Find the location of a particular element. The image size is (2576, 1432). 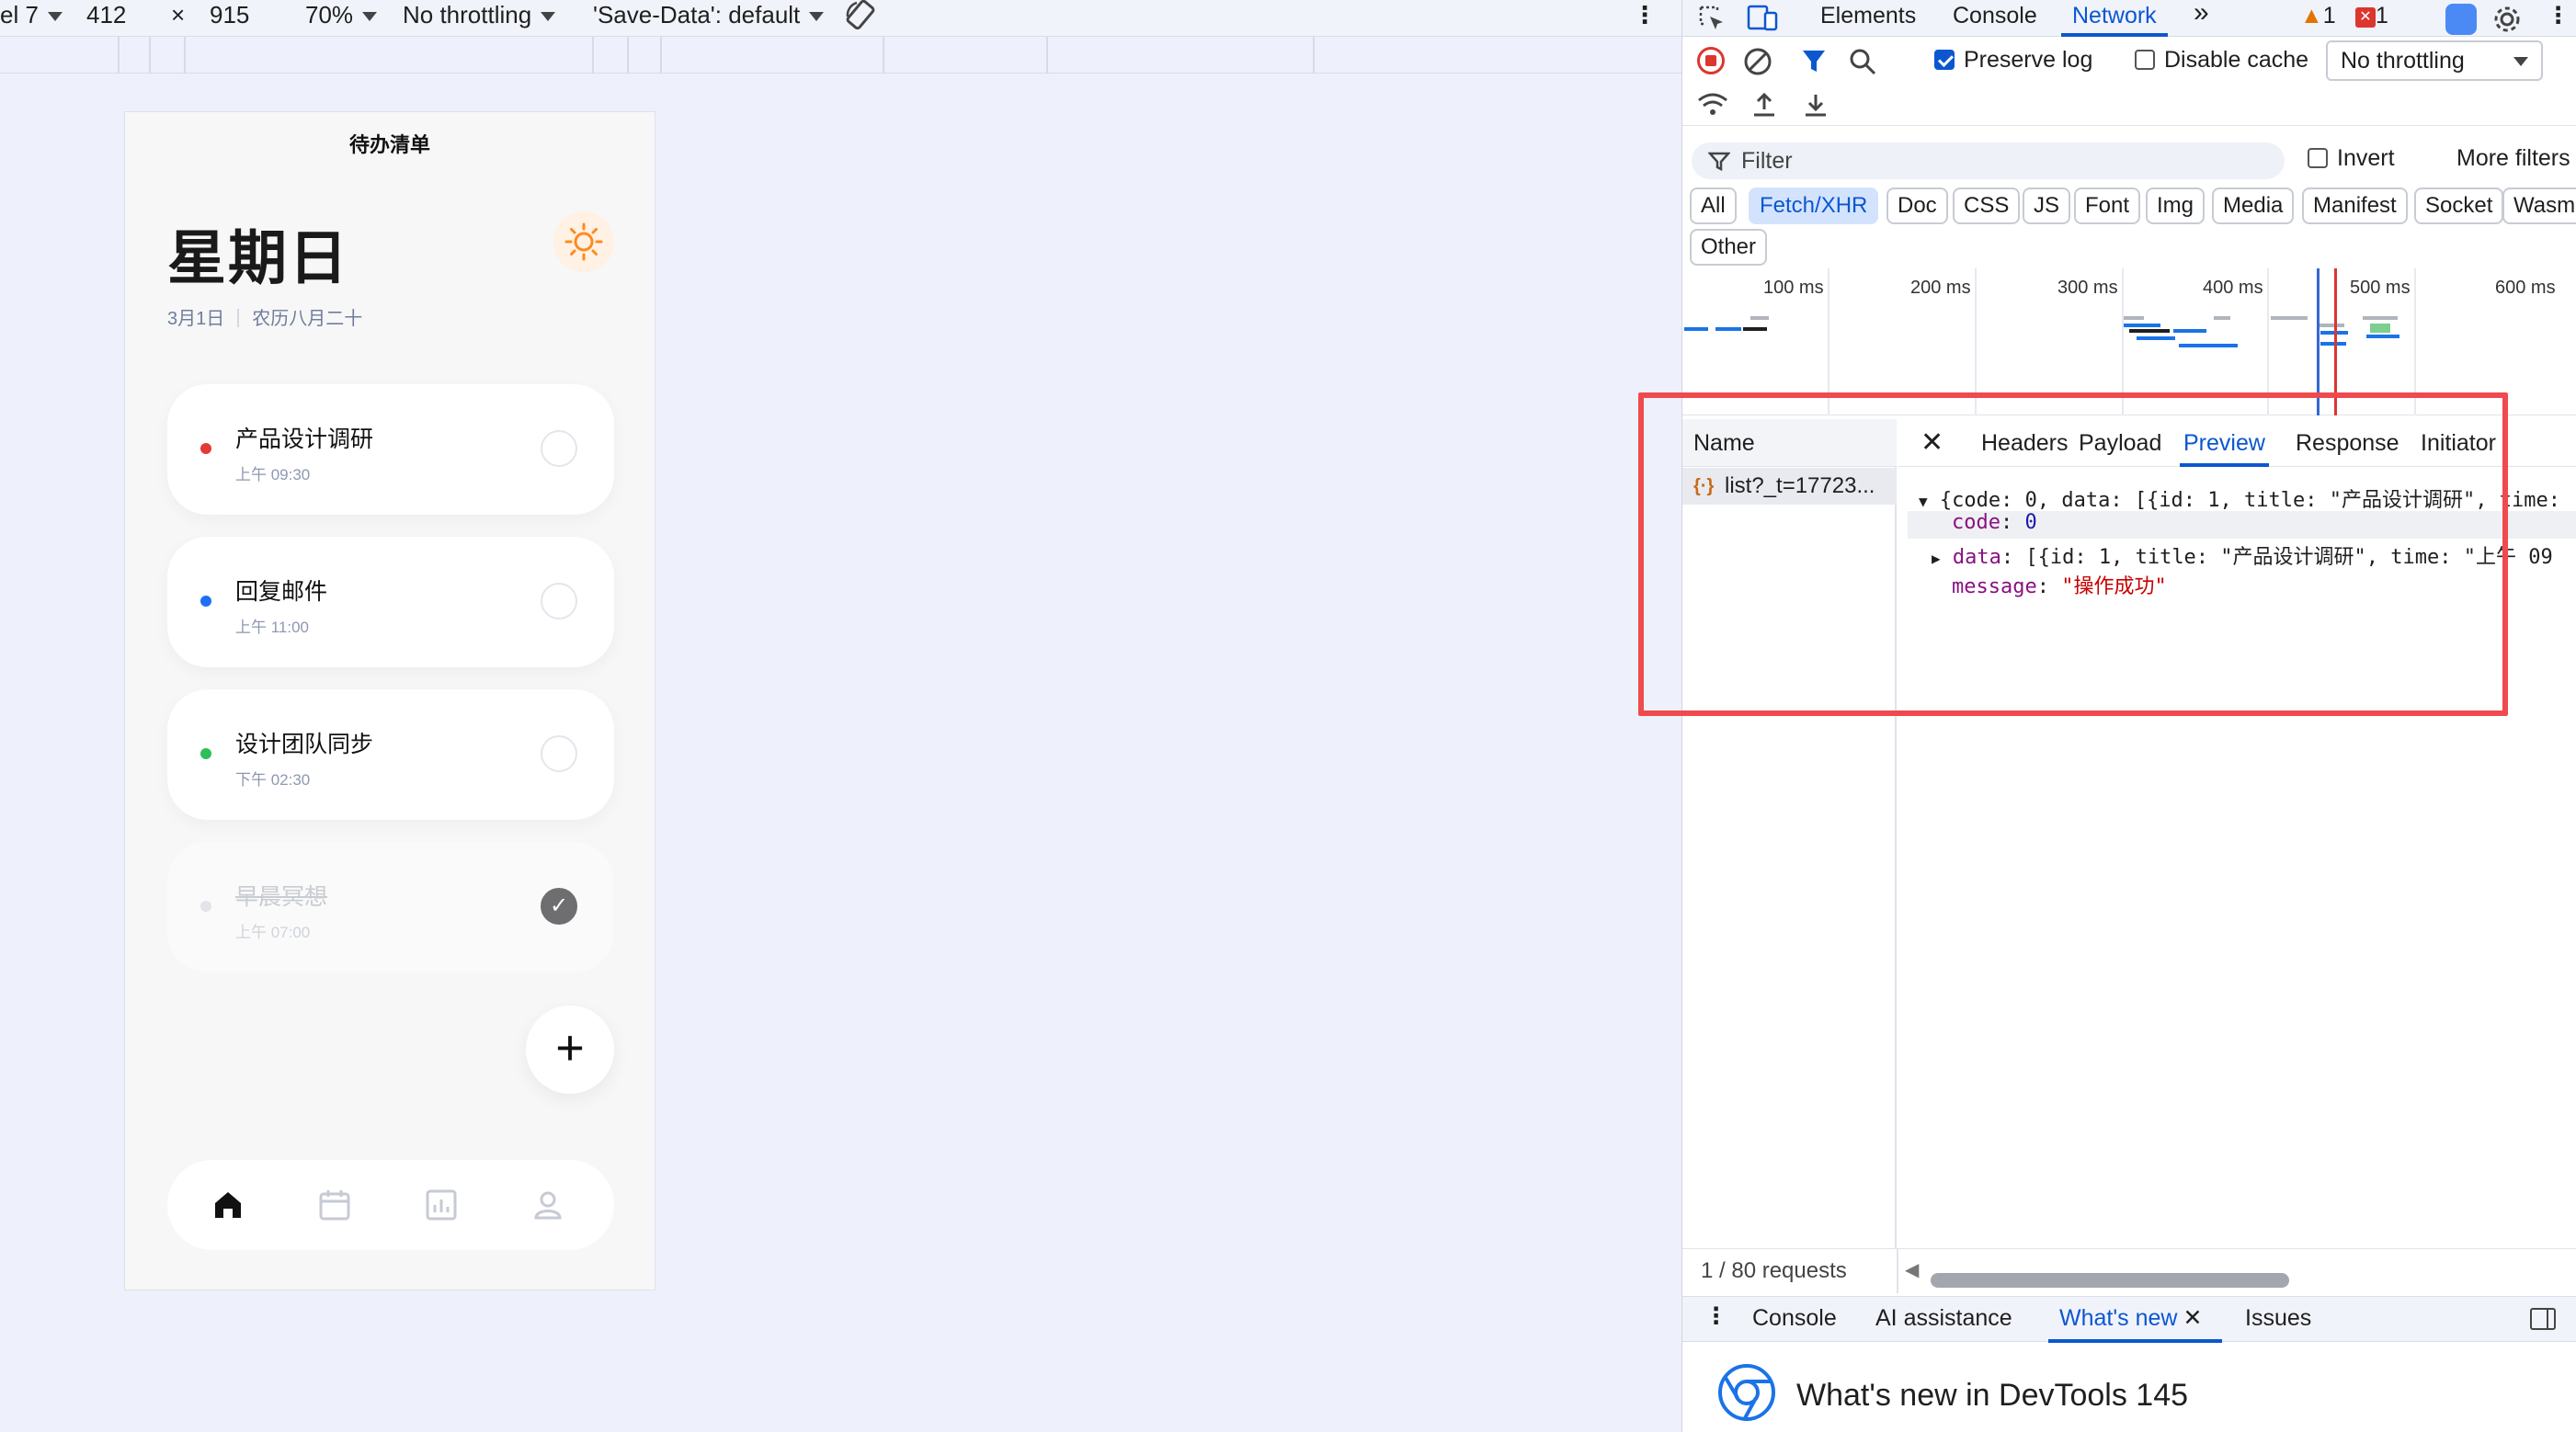

disable-cache-checkbox: Disable cache is located at coordinates (2221, 60).